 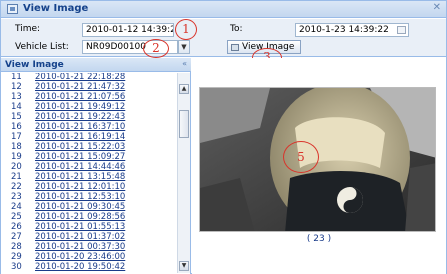 What do you see at coordinates (12, 9) in the screenshot?
I see `window-app-icon` at bounding box center [12, 9].